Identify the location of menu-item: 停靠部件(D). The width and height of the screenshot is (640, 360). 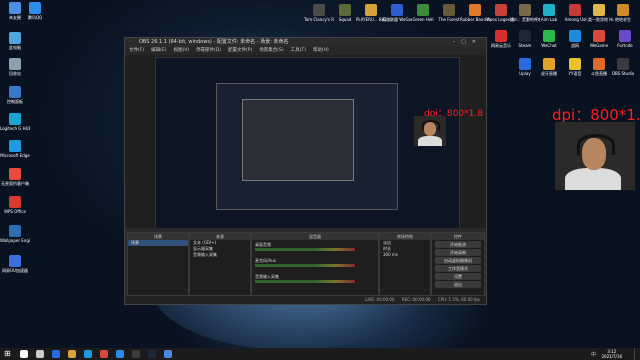
(208, 50).